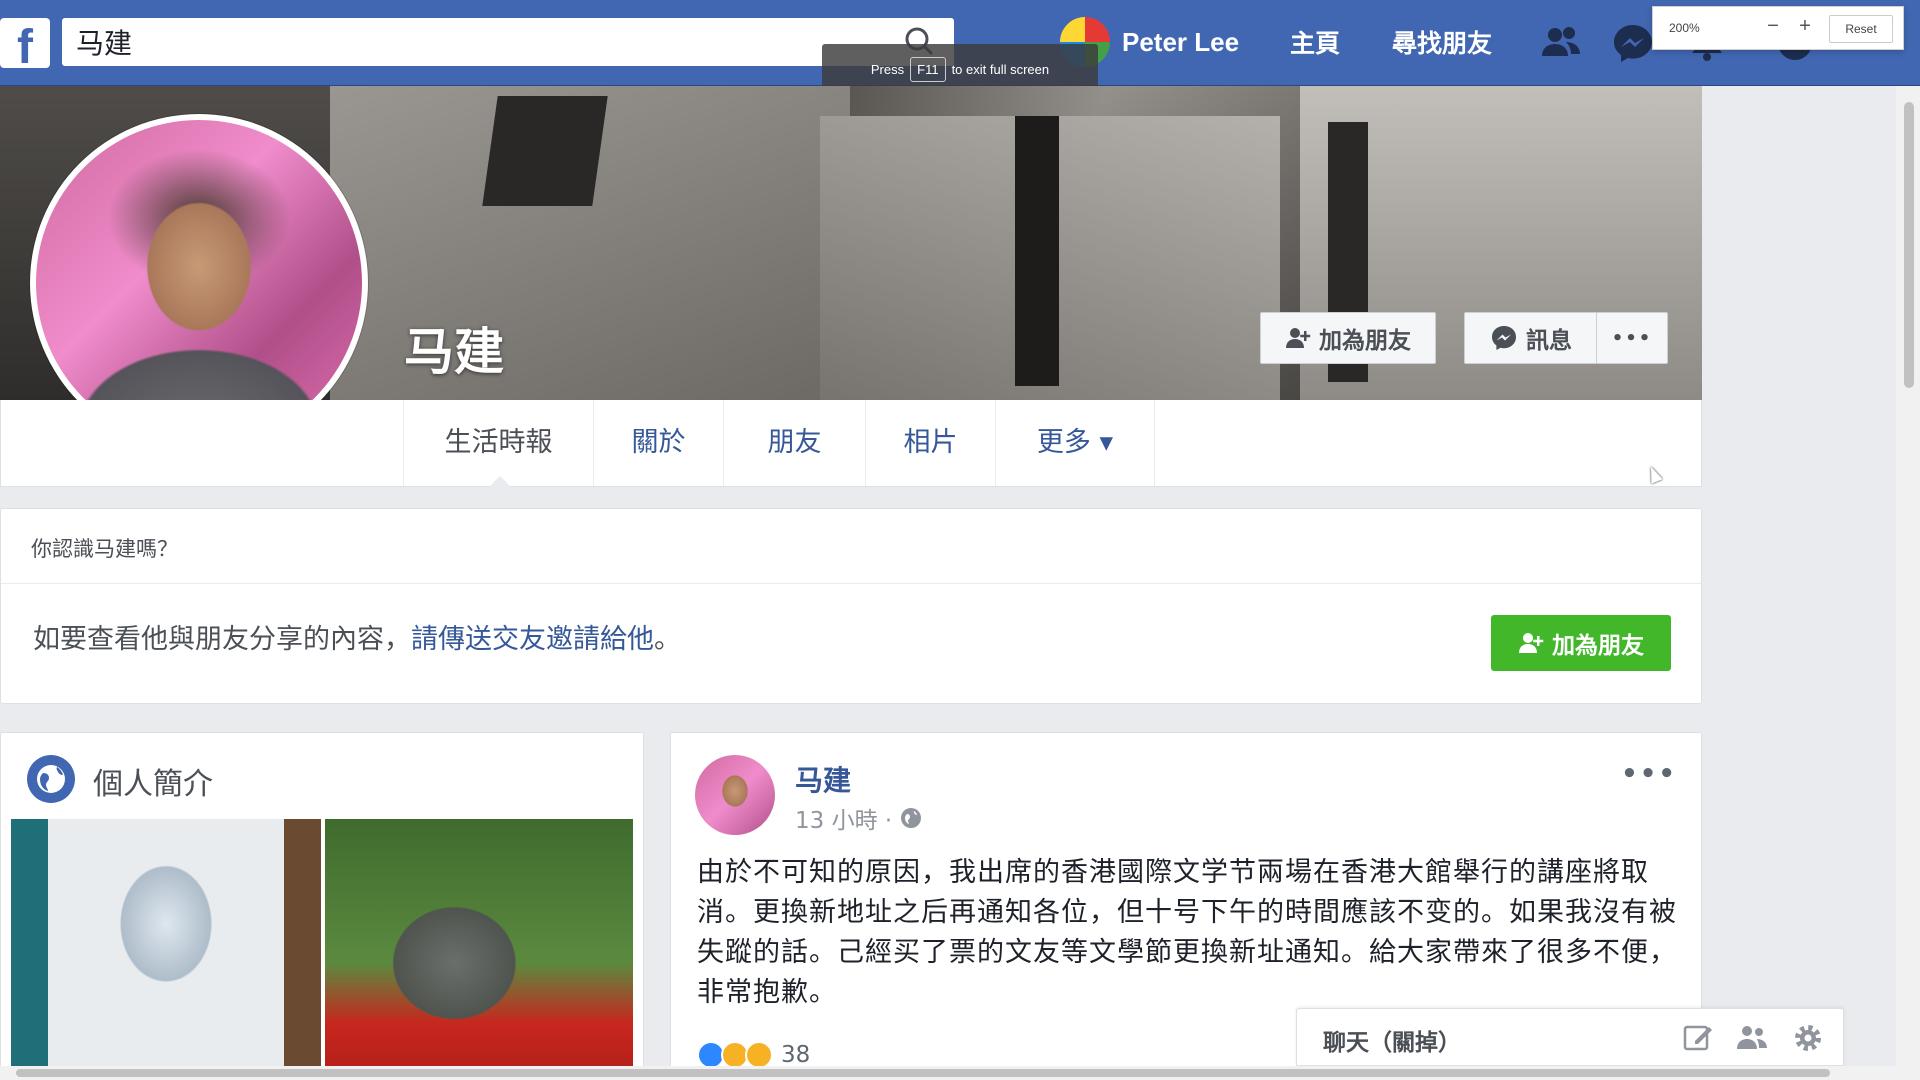  Describe the element at coordinates (1909, 245) in the screenshot. I see `vertical-scroll-thumb` at that location.